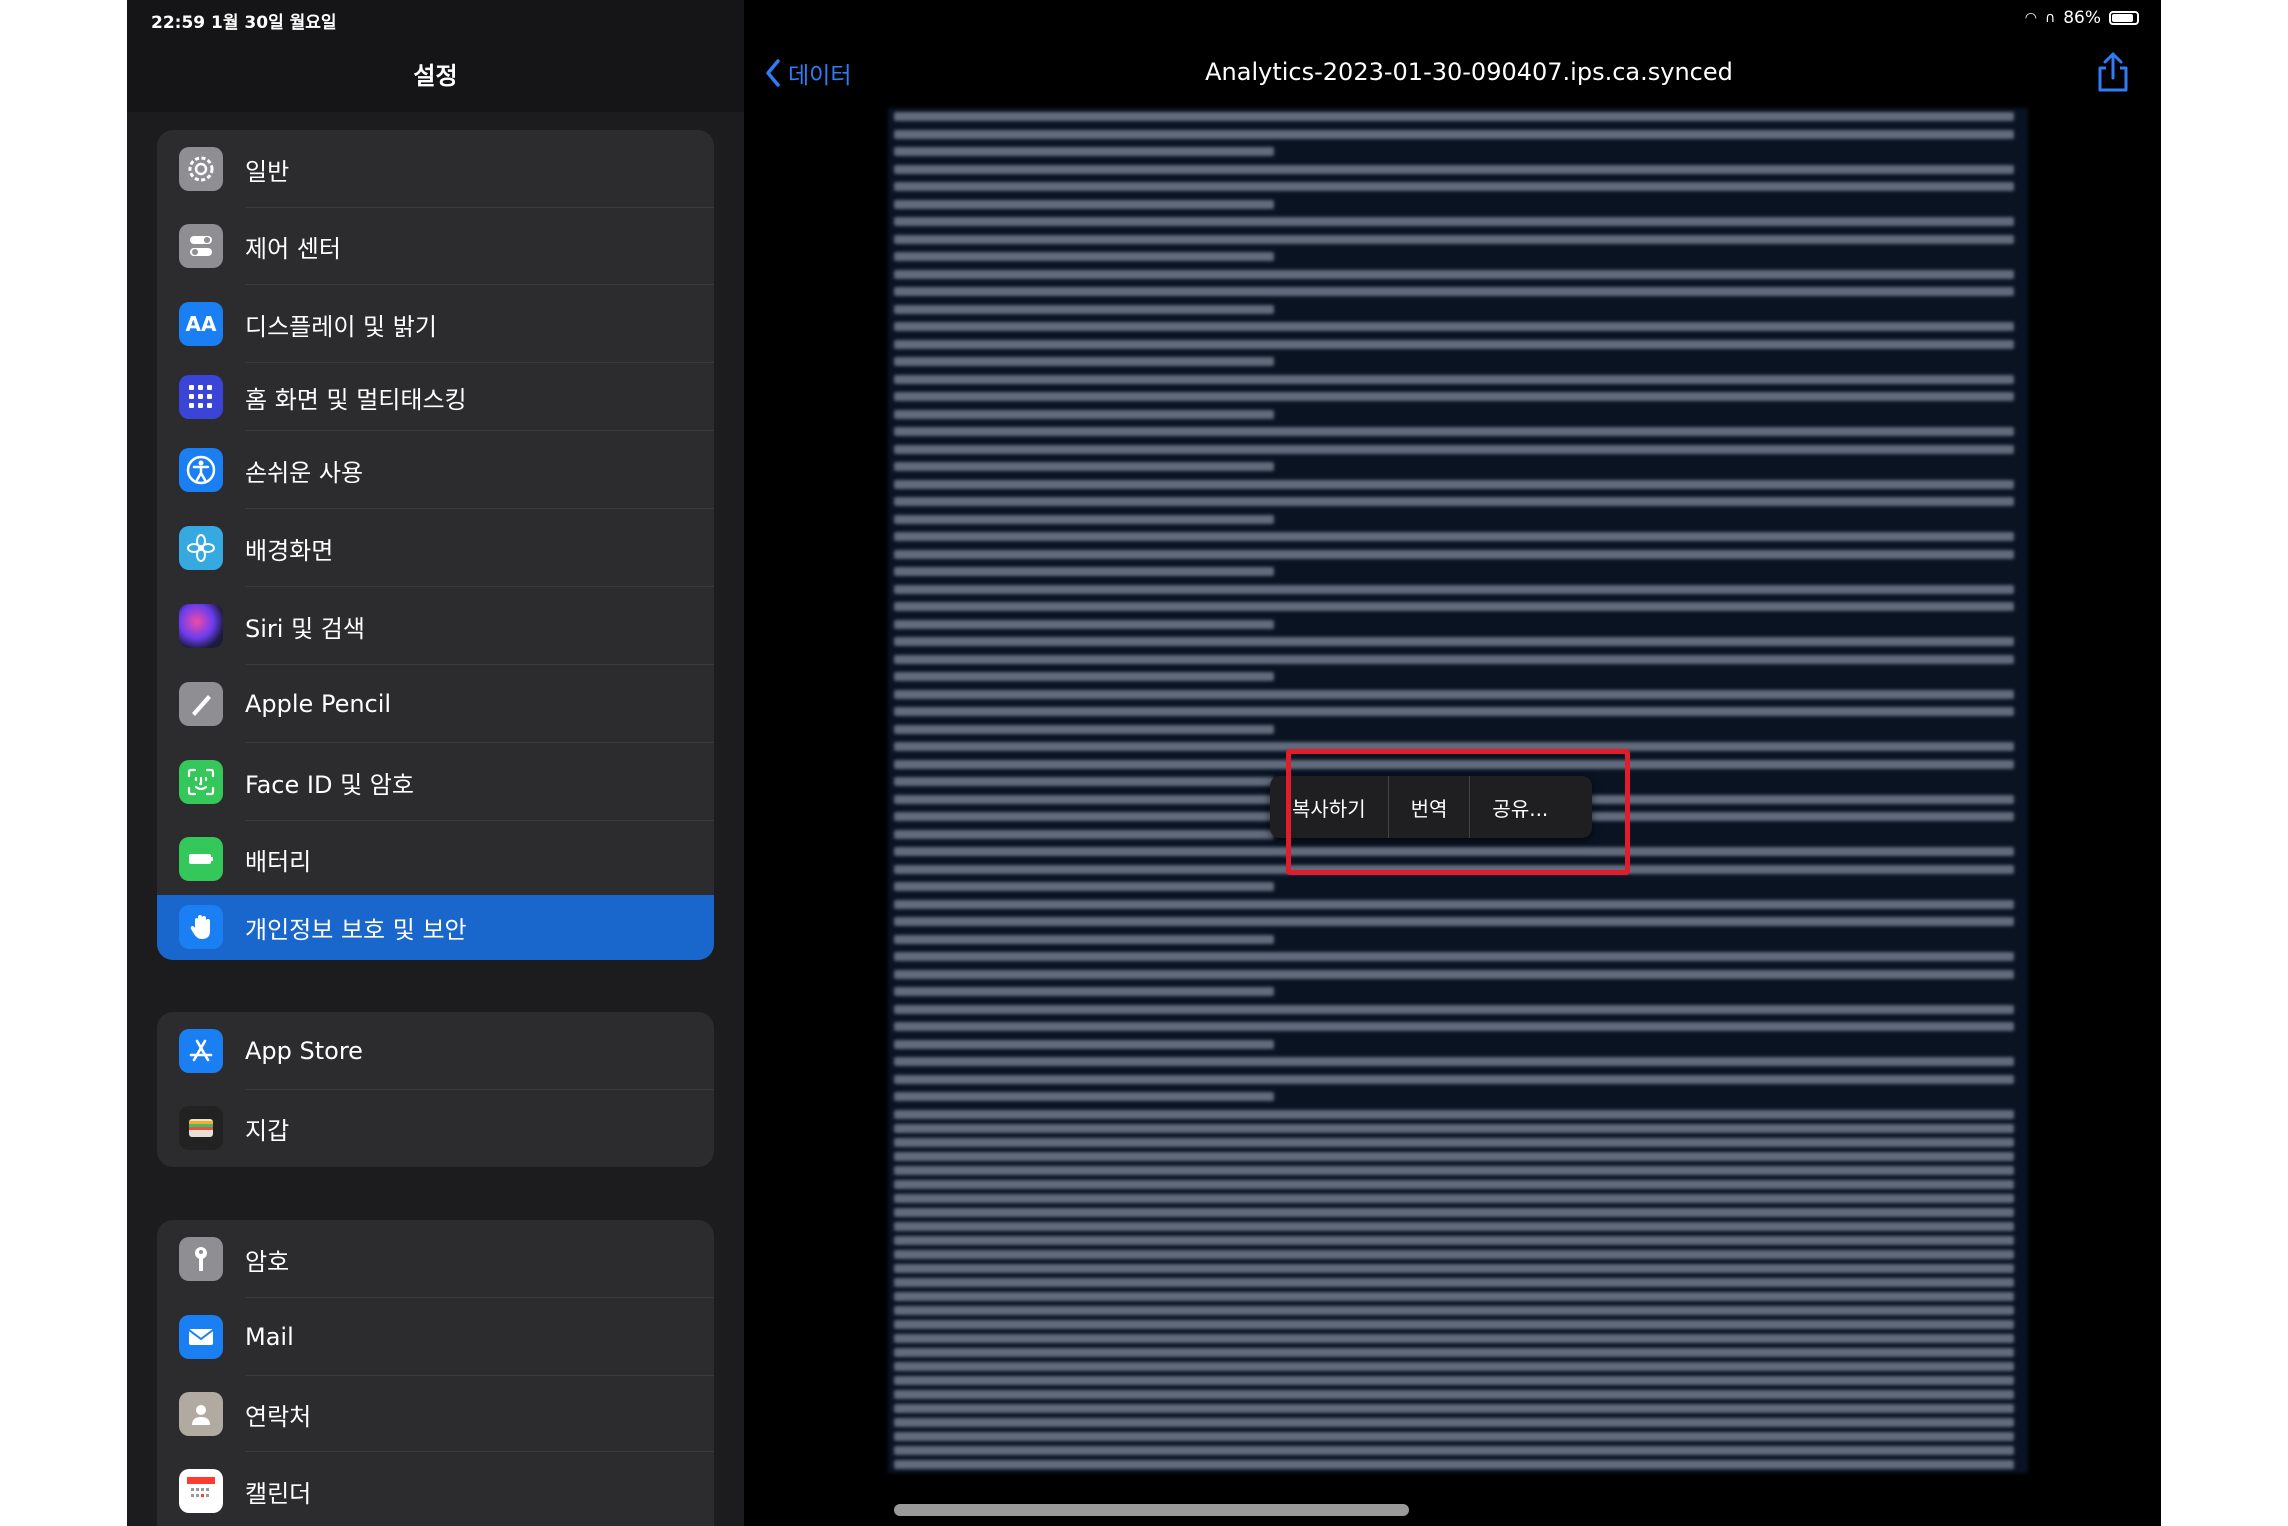  I want to click on sidebar-item-apple-pencil: Apple Pencil, so click(435, 704).